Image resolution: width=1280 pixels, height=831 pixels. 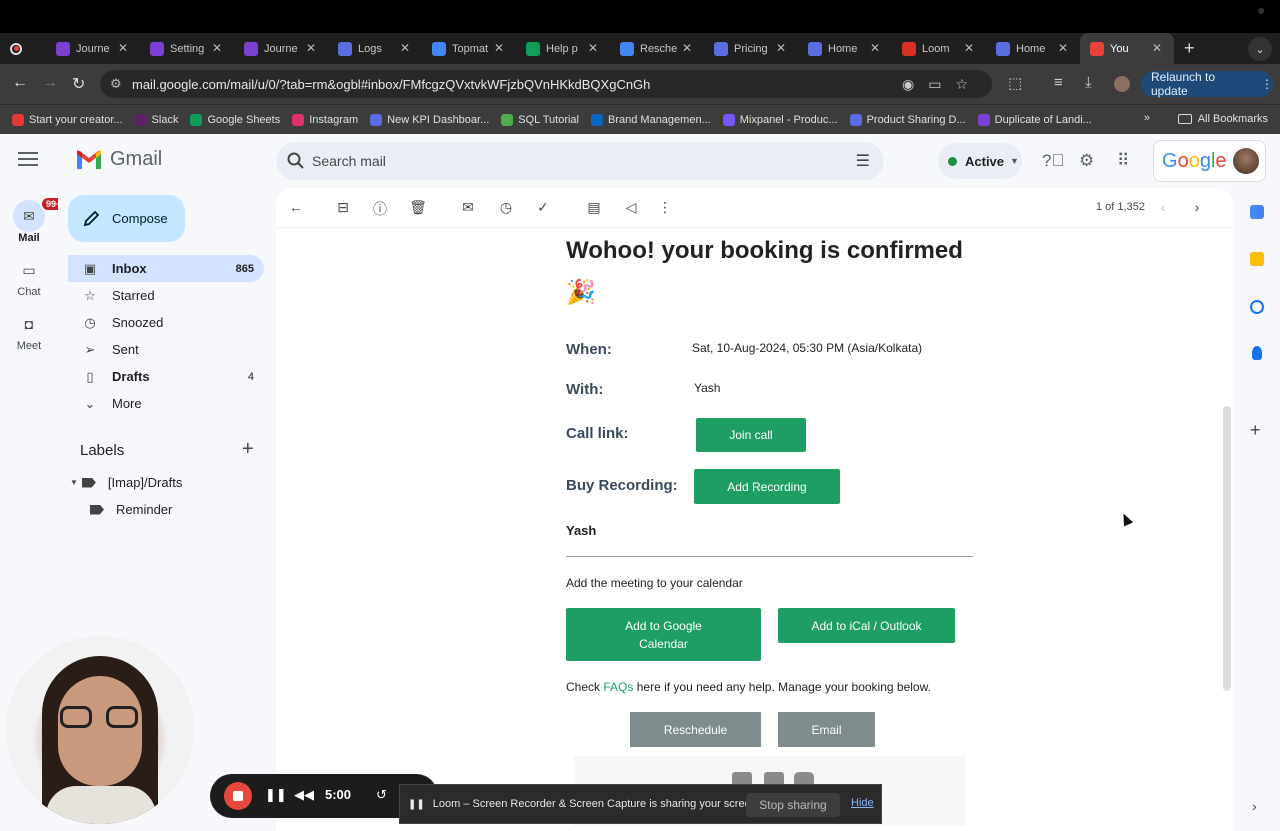 I want to click on restart-icon: ◀◀, so click(x=304, y=795).